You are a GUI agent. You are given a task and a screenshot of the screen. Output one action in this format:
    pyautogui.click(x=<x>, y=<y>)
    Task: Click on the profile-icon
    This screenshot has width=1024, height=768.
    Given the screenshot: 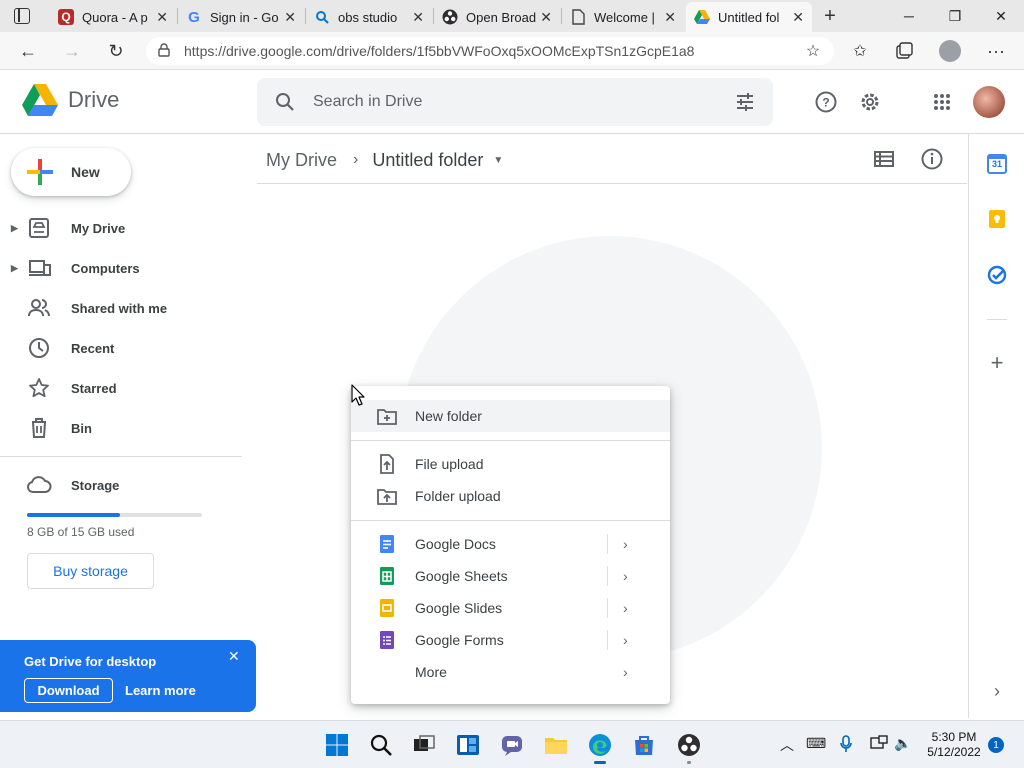 What is the action you would take?
    pyautogui.click(x=950, y=51)
    